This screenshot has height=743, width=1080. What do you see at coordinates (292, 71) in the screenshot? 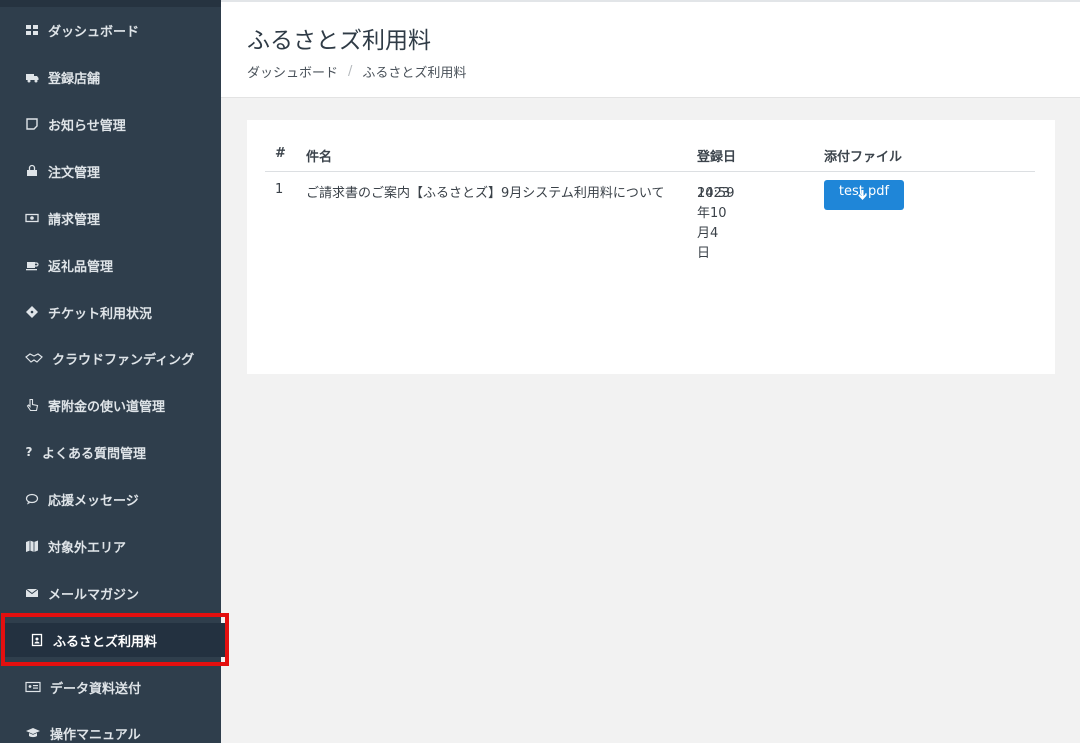
I see `breadcrumb-home-link: ダッシュボード` at bounding box center [292, 71].